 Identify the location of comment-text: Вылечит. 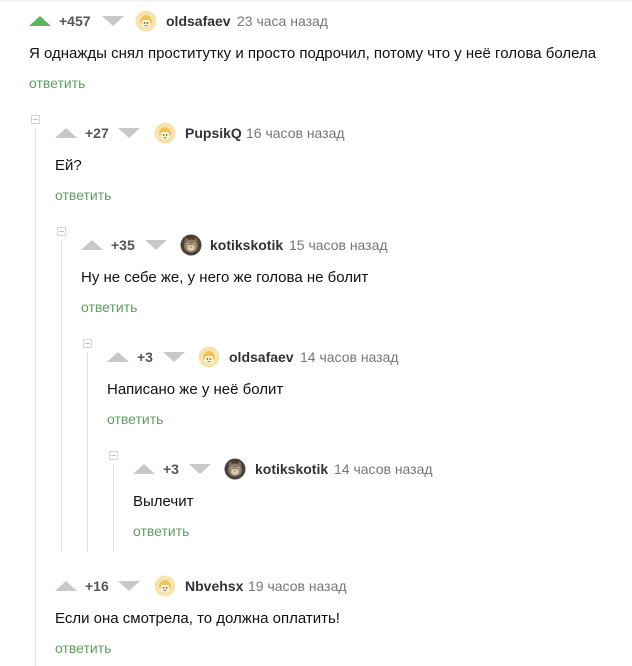
(163, 501).